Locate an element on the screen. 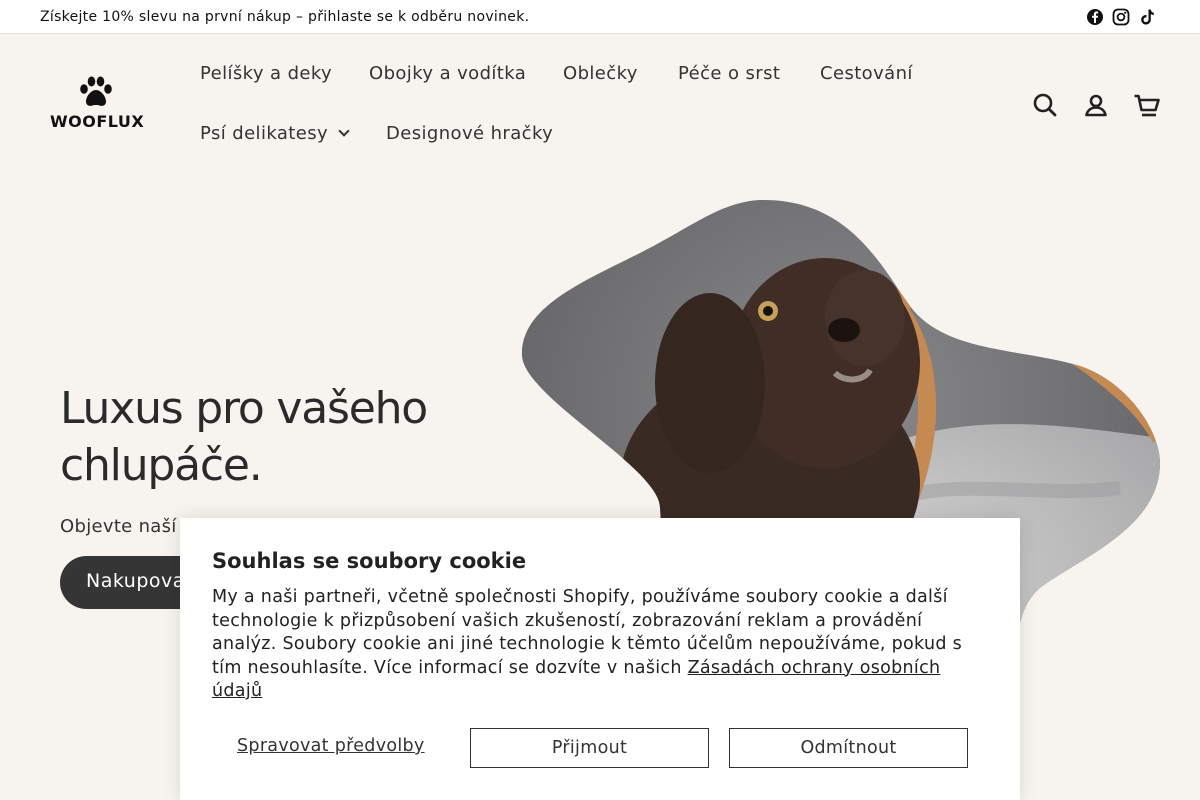 The width and height of the screenshot is (1200, 800). nav-item-pece: Péče o srst is located at coordinates (729, 73).